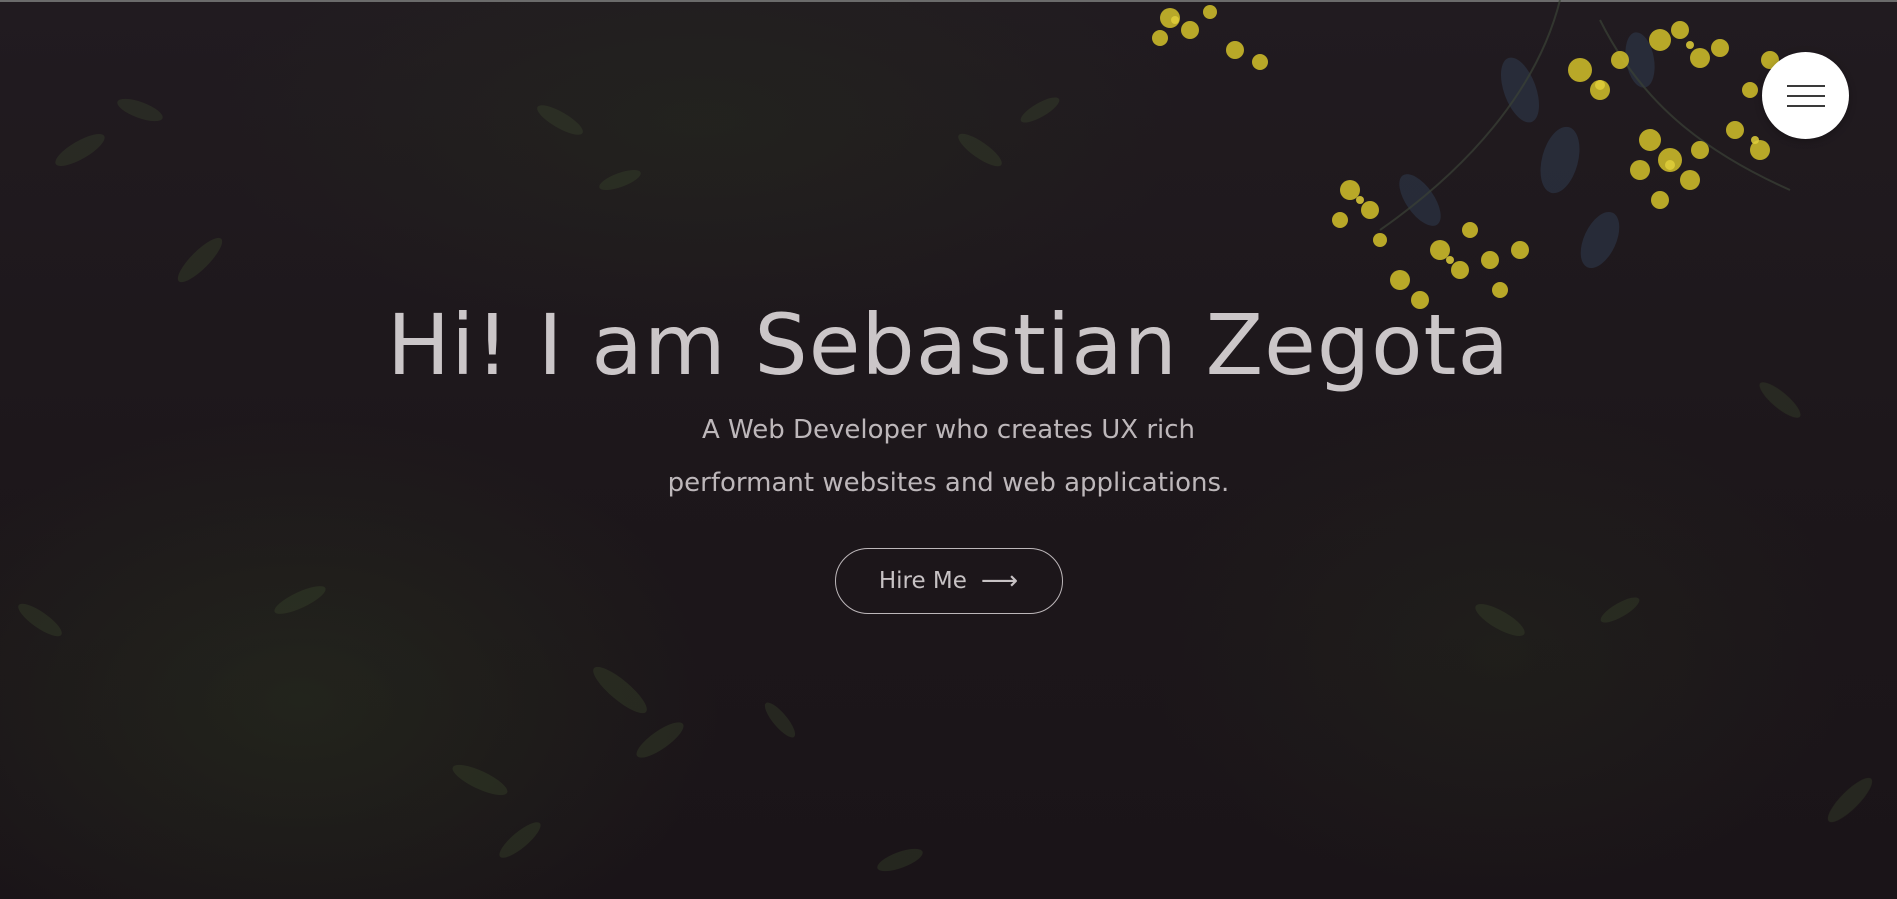 The height and width of the screenshot is (899, 1897). Describe the element at coordinates (948, 430) in the screenshot. I see `hero-subtitle-line-1: A Web Developer who creates UX rich` at that location.